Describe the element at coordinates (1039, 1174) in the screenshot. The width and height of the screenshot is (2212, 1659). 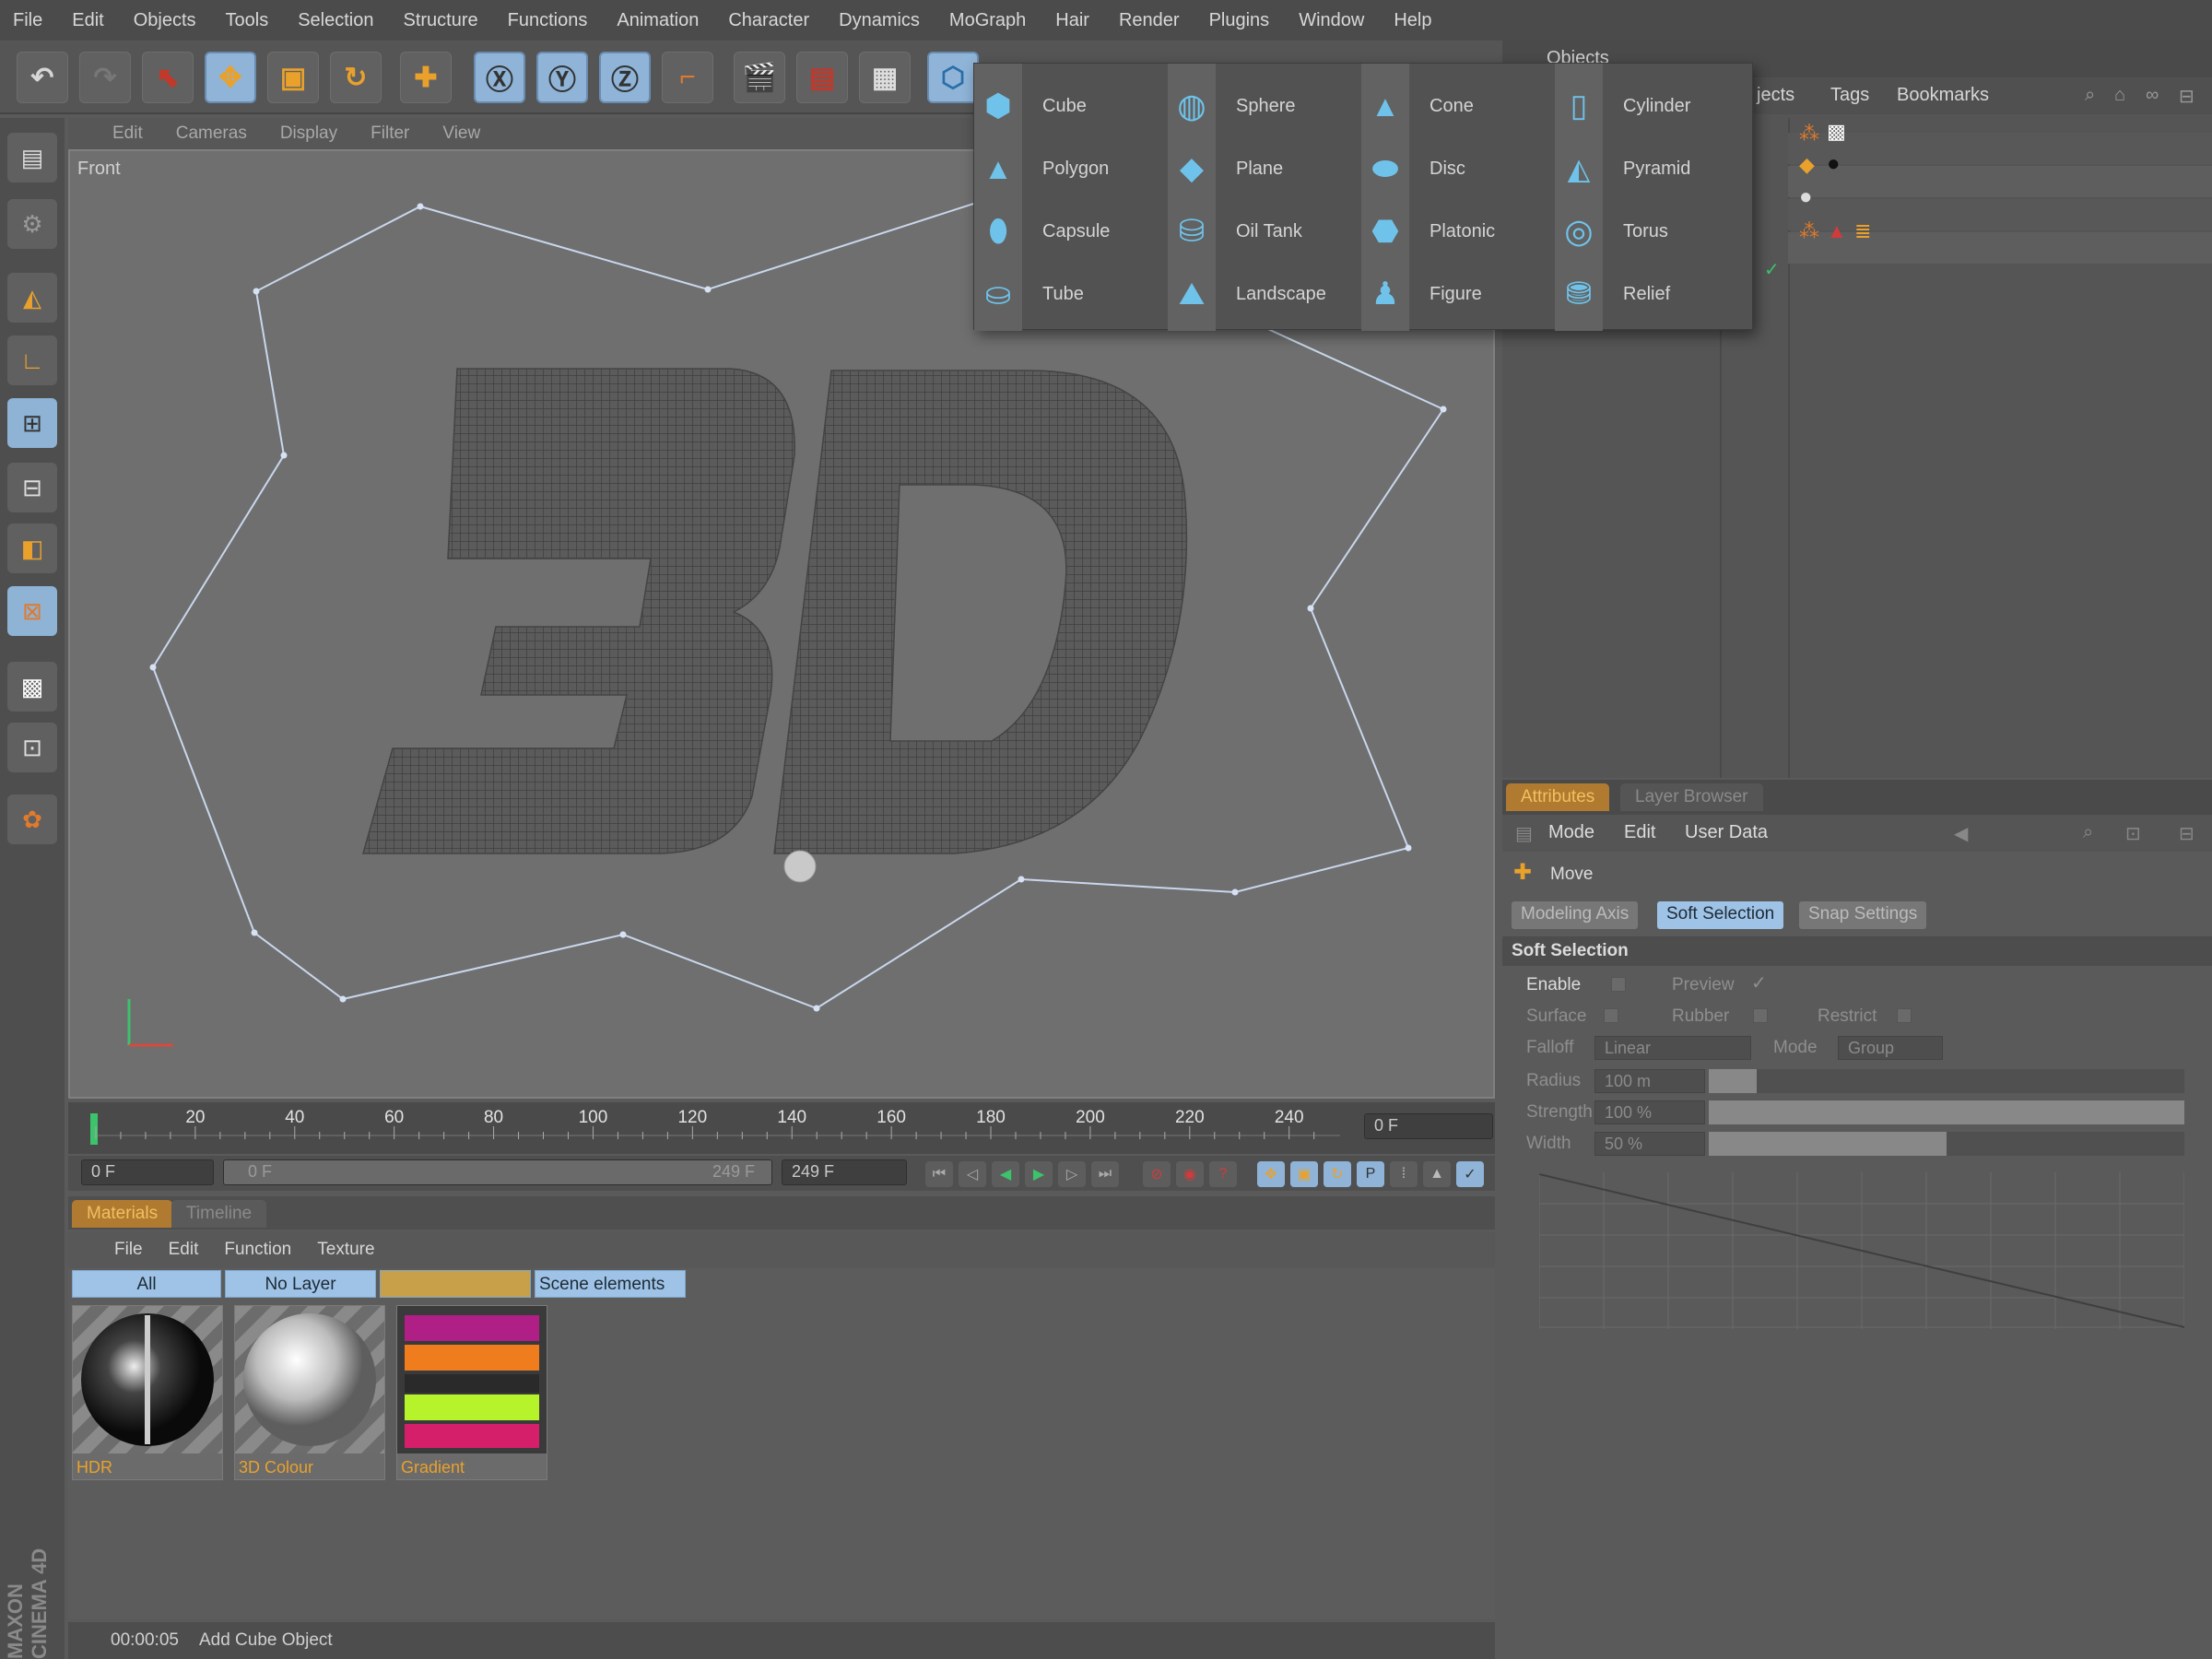
I see `play-forward-icon: ▶` at that location.